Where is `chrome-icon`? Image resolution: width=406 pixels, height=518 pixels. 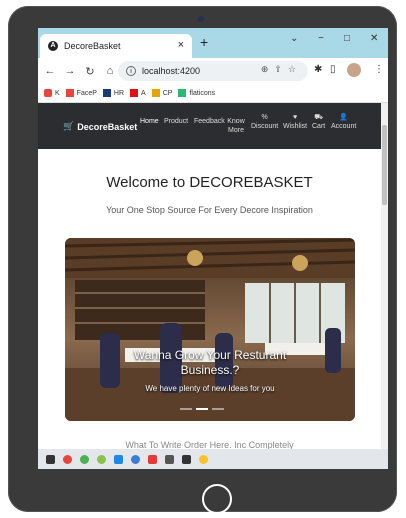
chrome-icon is located at coordinates (203, 459).